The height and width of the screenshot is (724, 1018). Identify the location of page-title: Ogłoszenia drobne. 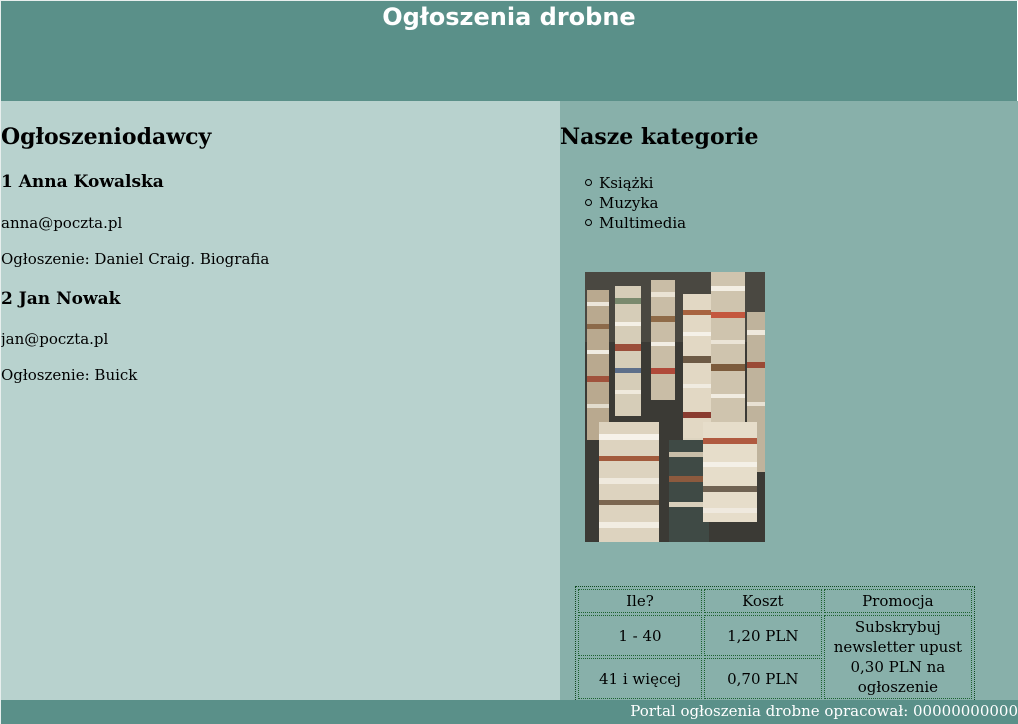
(509, 17).